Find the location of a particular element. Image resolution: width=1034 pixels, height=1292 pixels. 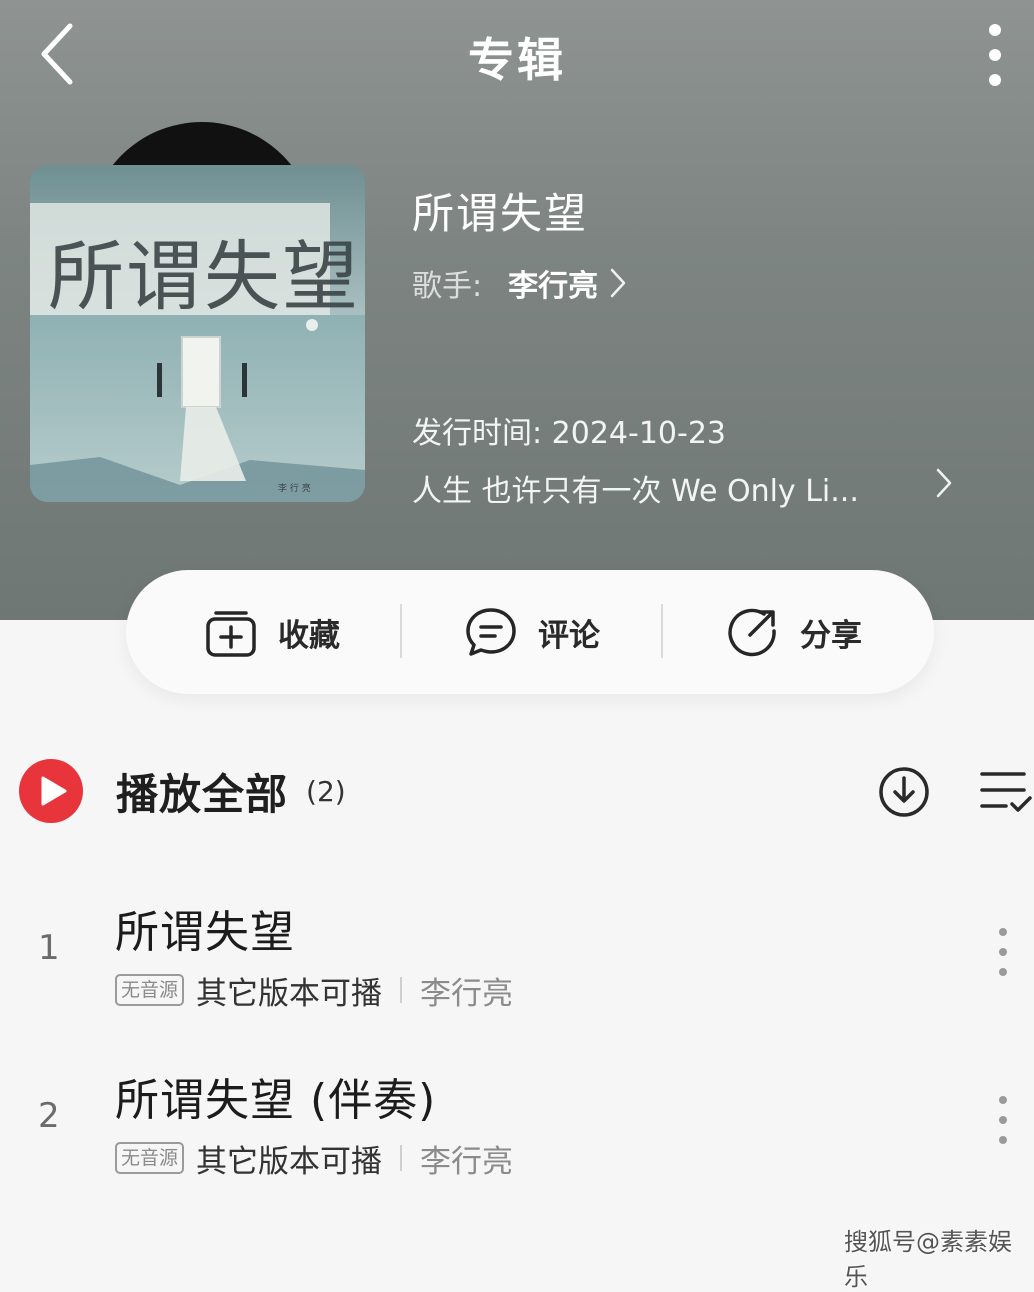

comment-button: 评论 is located at coordinates (532, 632).